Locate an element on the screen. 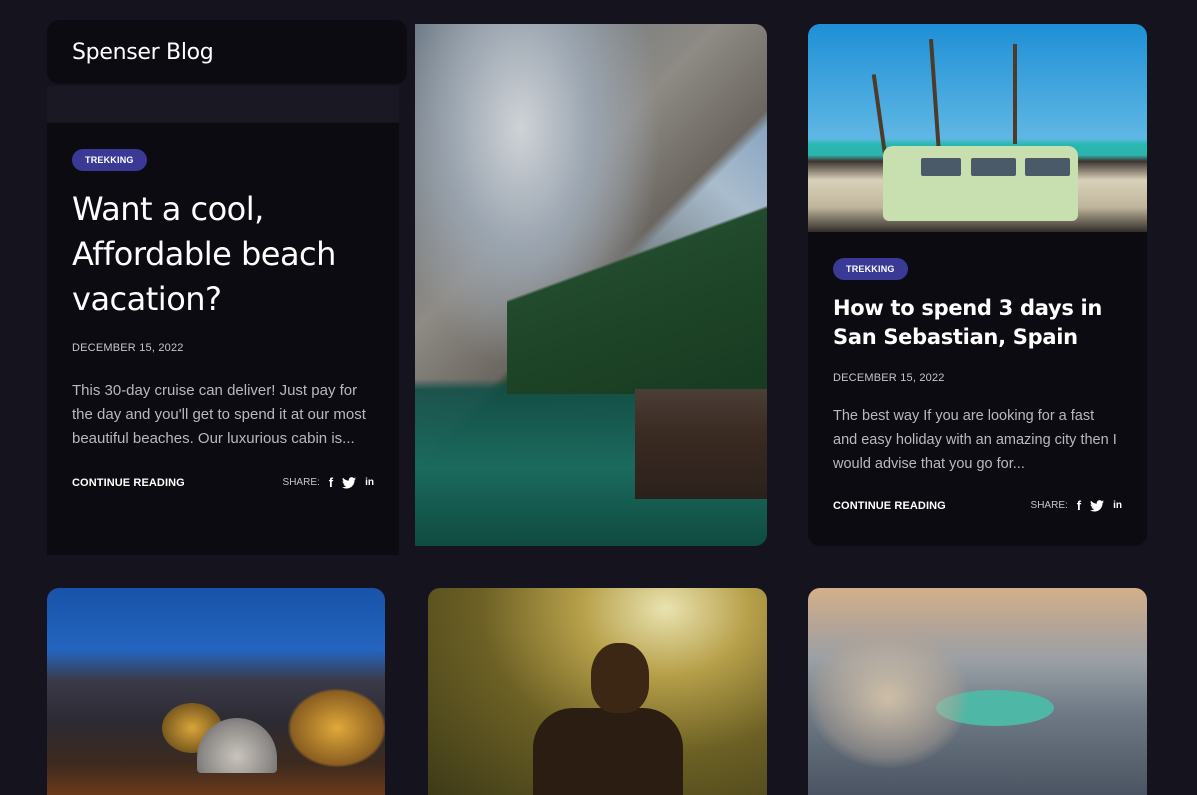 The height and width of the screenshot is (795, 1197). forest-hiker-image is located at coordinates (597, 691).